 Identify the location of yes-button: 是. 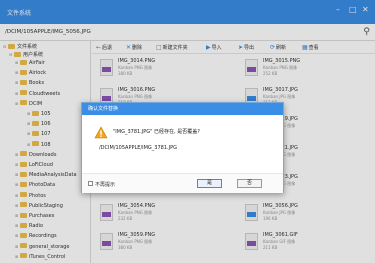
(209, 183).